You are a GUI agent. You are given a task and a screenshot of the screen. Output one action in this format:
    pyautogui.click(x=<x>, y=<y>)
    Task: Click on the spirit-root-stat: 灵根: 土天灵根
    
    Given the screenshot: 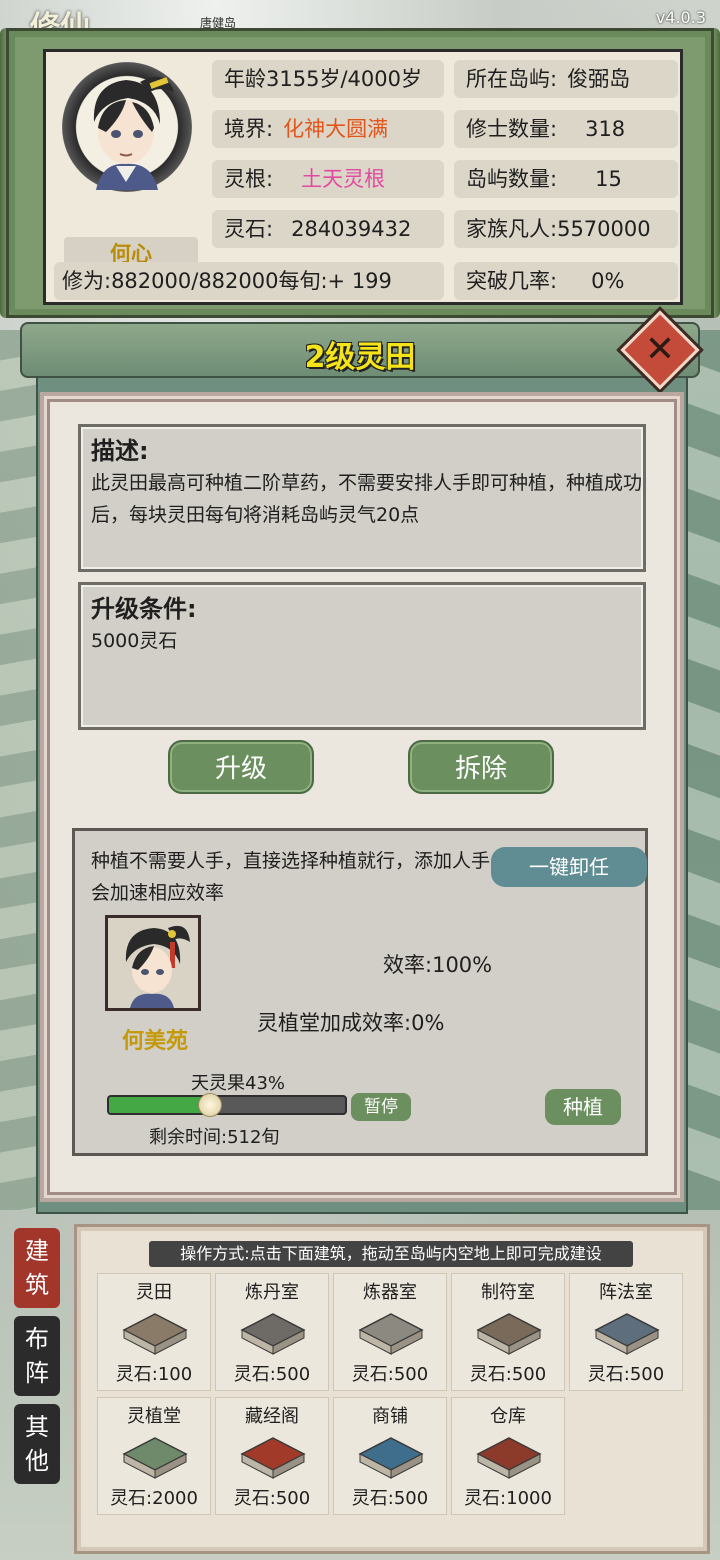 What is the action you would take?
    pyautogui.click(x=328, y=179)
    